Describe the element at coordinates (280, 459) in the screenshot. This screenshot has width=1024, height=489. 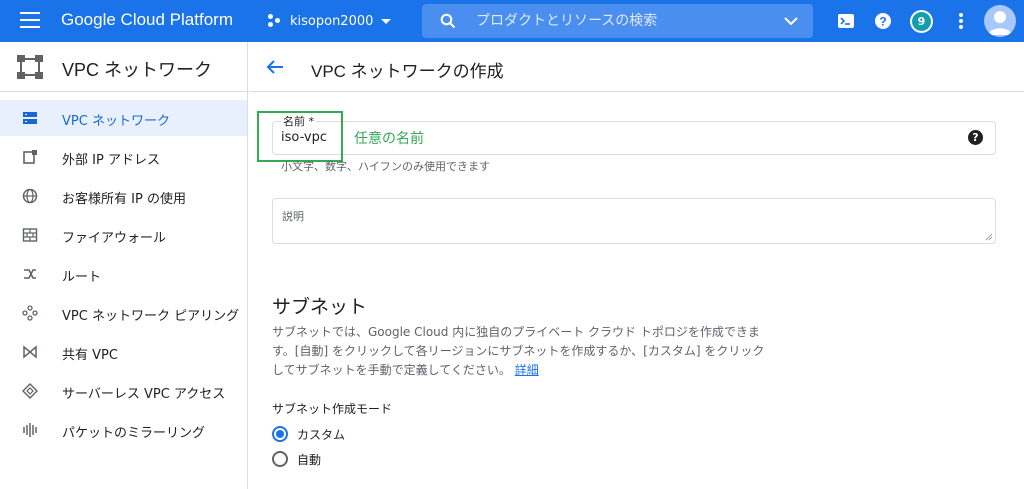
I see `radio-button` at that location.